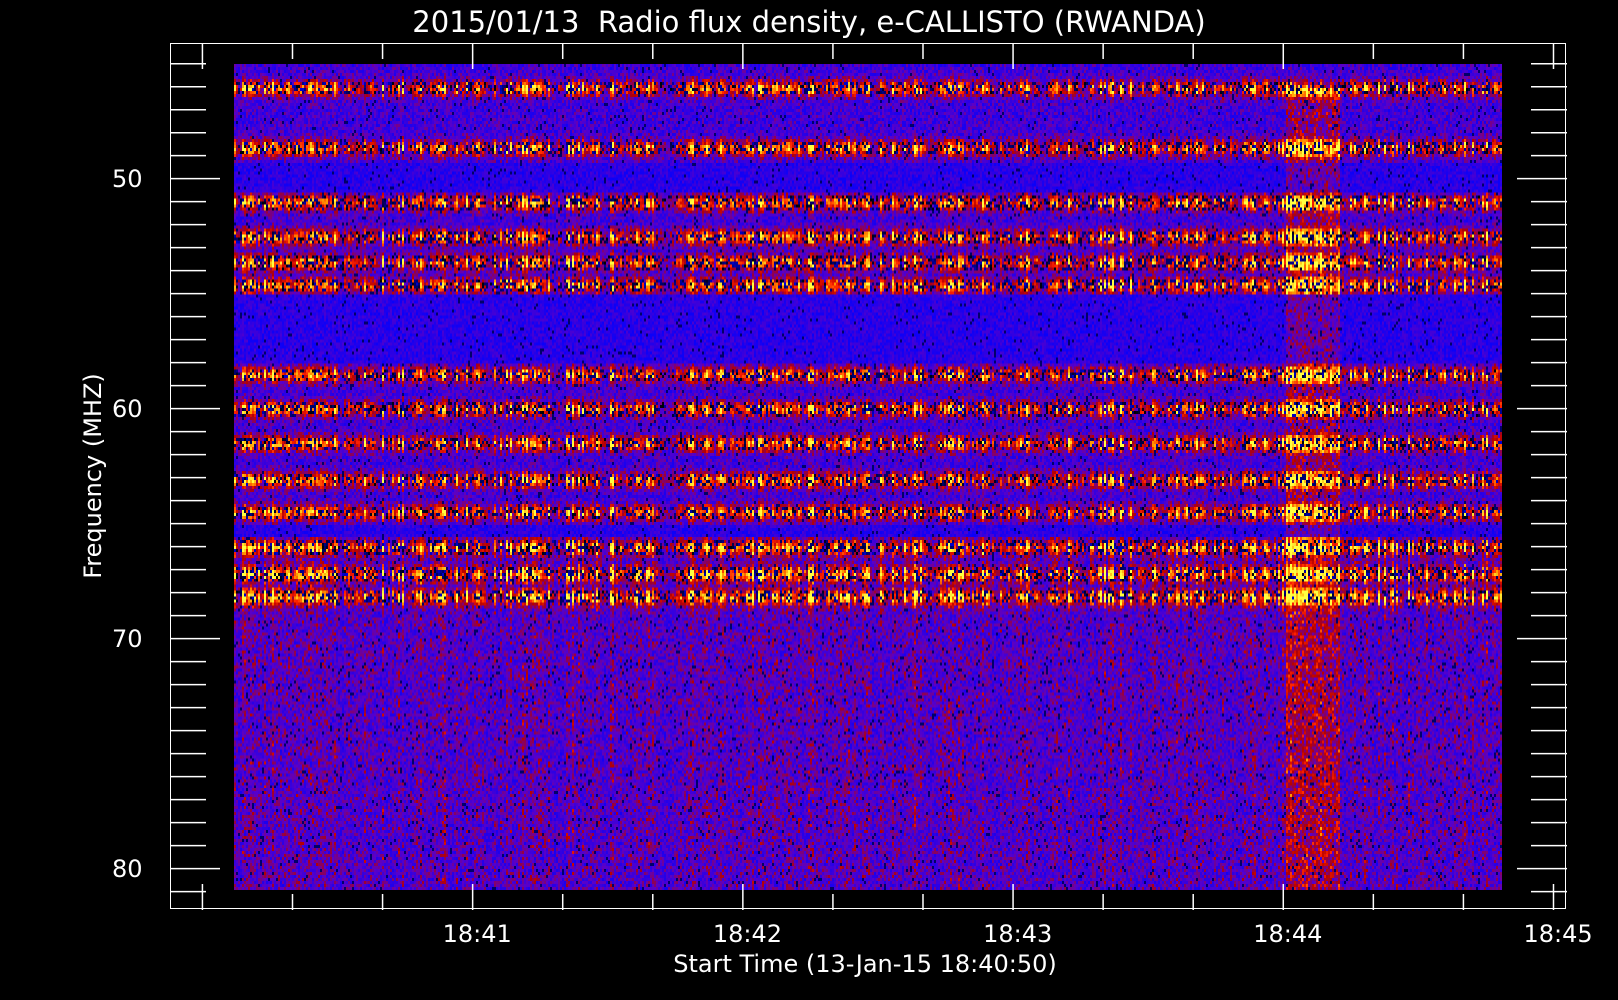 The width and height of the screenshot is (1618, 1000). What do you see at coordinates (127, 638) in the screenshot?
I see `y-tick-label: 70` at bounding box center [127, 638].